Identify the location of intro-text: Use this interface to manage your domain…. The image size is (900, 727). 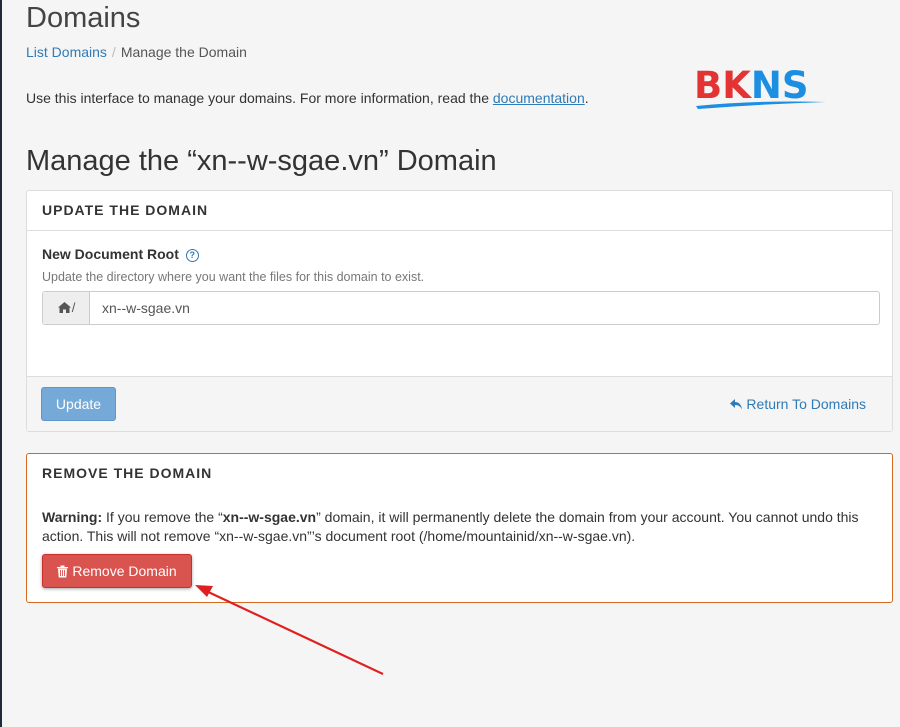
(307, 98).